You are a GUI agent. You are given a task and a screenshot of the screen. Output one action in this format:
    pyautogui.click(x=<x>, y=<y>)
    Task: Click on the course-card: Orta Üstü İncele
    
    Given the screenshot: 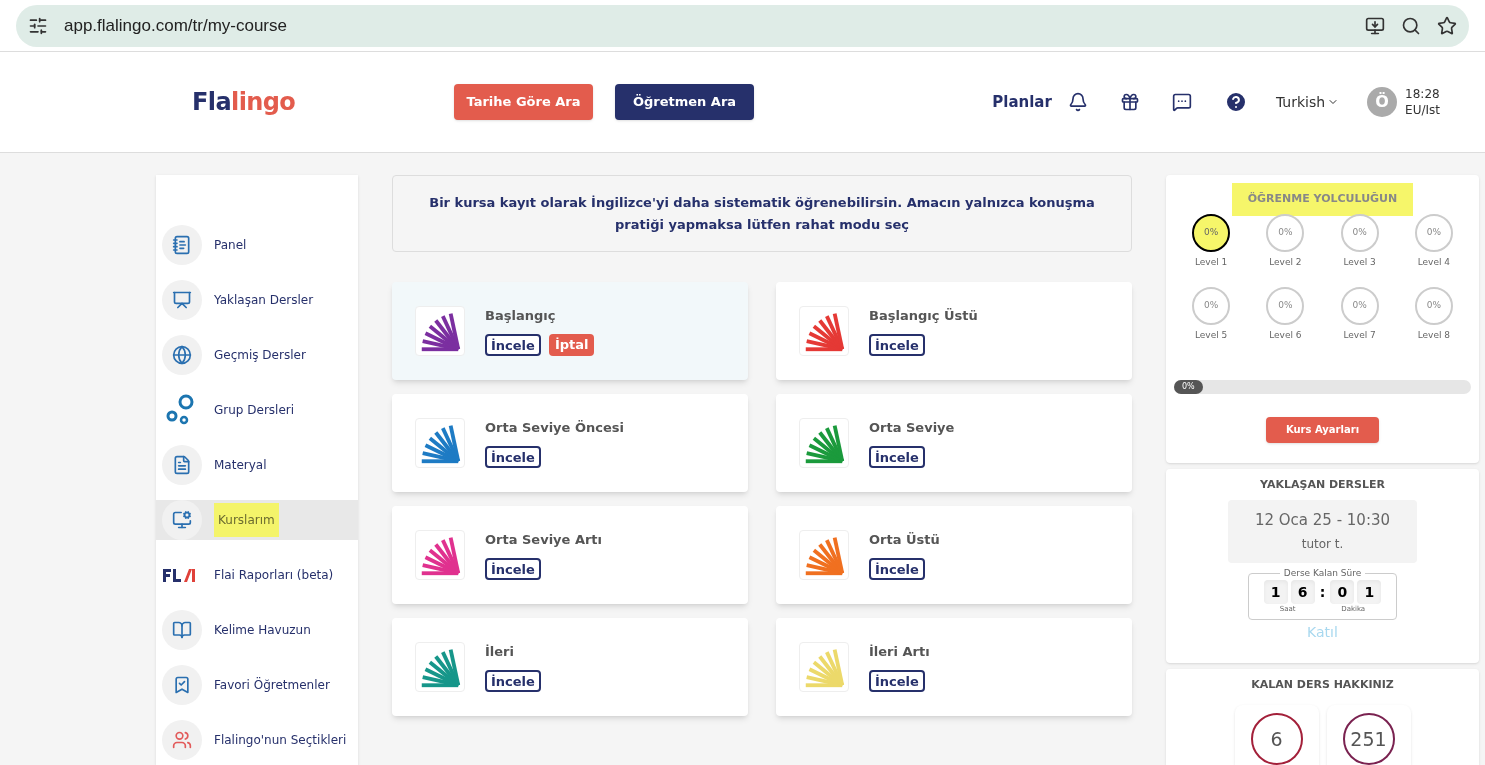 What is the action you would take?
    pyautogui.click(x=954, y=555)
    